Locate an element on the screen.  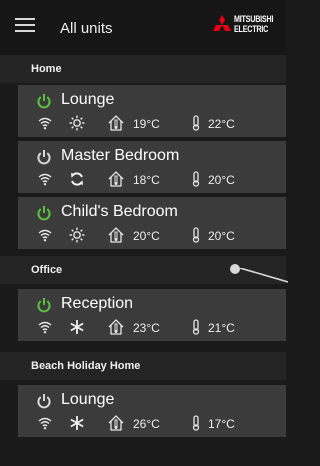
indoor-temperature: 26°C is located at coordinates (146, 424).